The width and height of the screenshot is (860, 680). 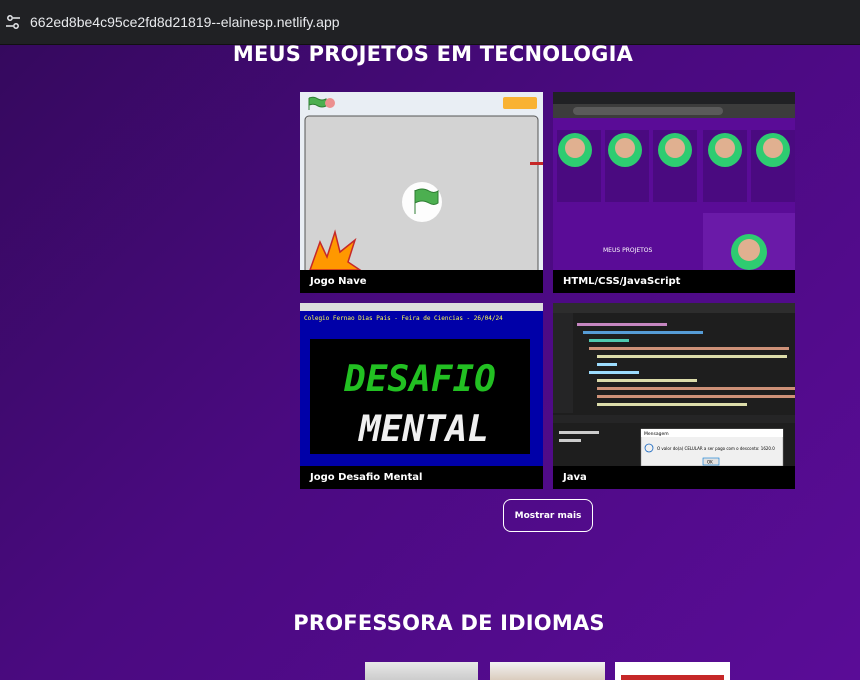 What do you see at coordinates (656, 434) in the screenshot?
I see `java-dialog-title: Mensagem` at bounding box center [656, 434].